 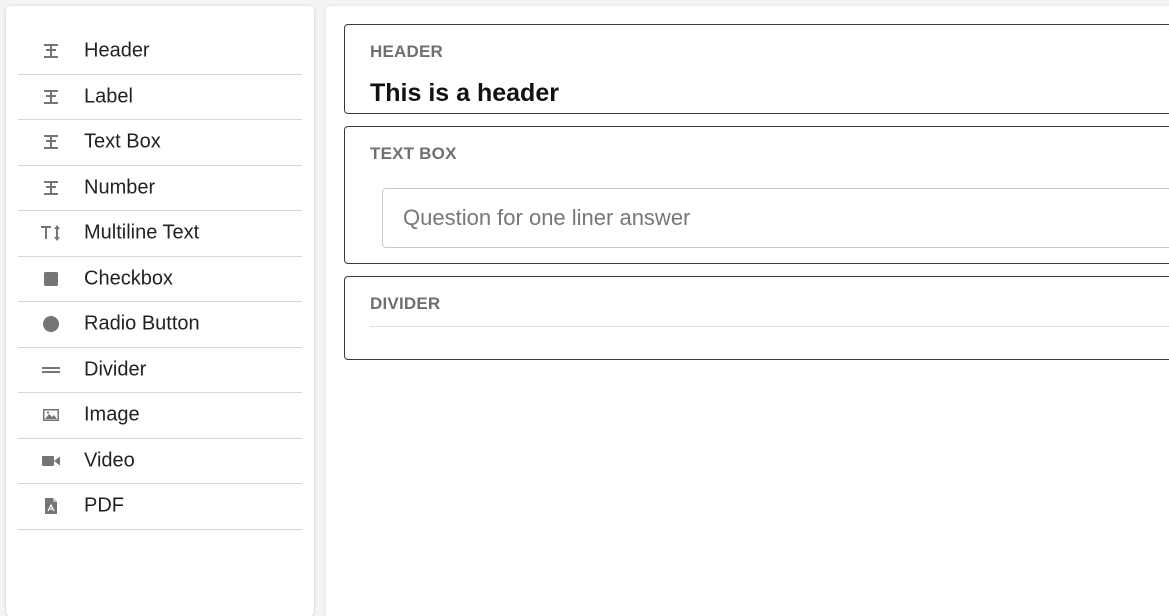 What do you see at coordinates (117, 50) in the screenshot?
I see `palette-item-label: Header` at bounding box center [117, 50].